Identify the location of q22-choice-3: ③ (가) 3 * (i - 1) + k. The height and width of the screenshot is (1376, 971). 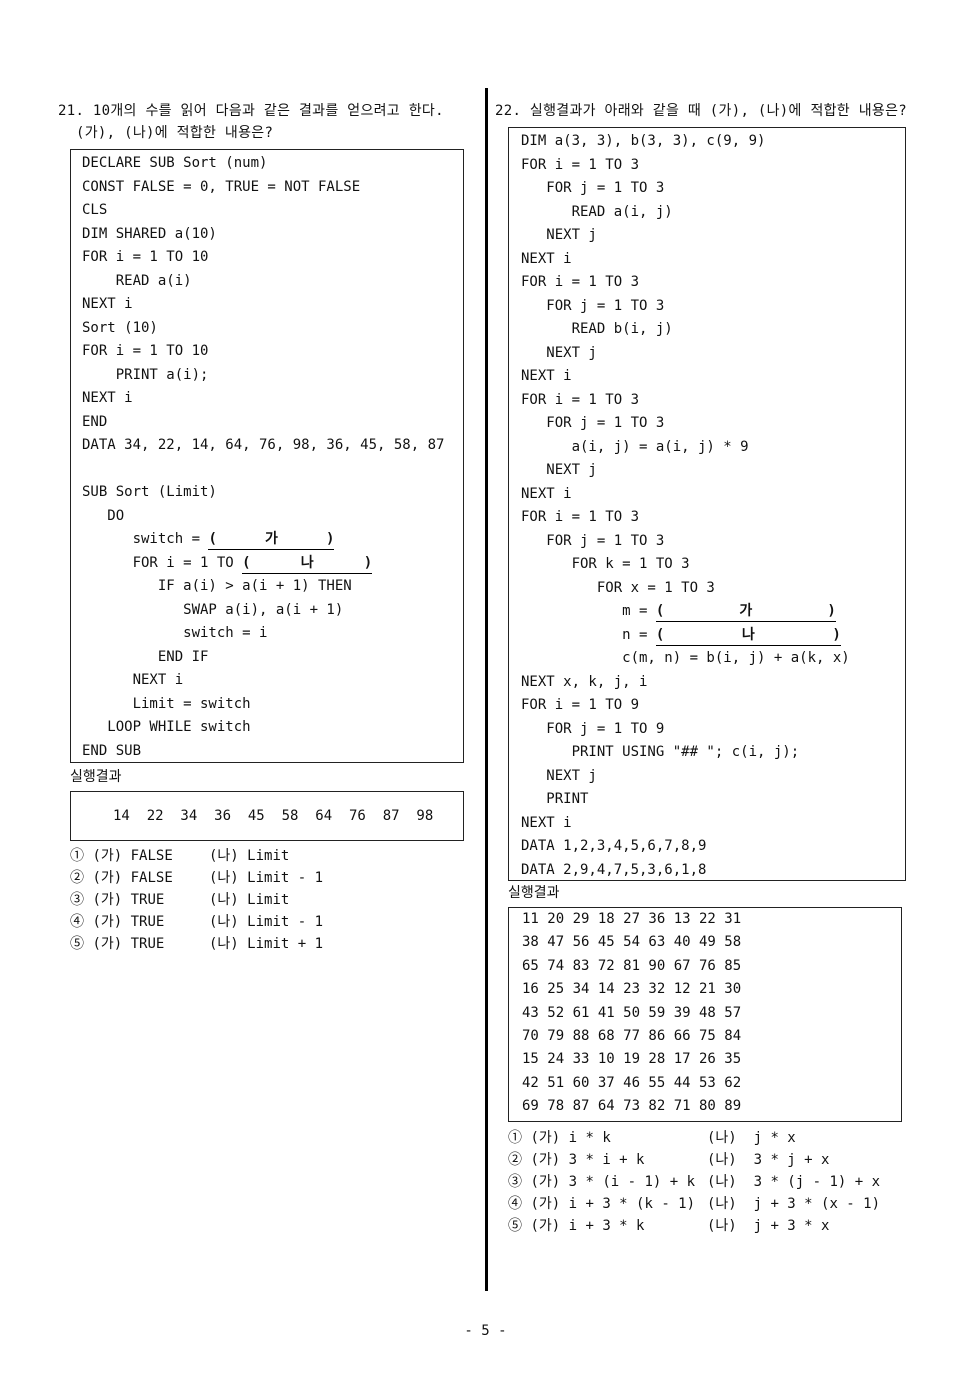
(601, 1181).